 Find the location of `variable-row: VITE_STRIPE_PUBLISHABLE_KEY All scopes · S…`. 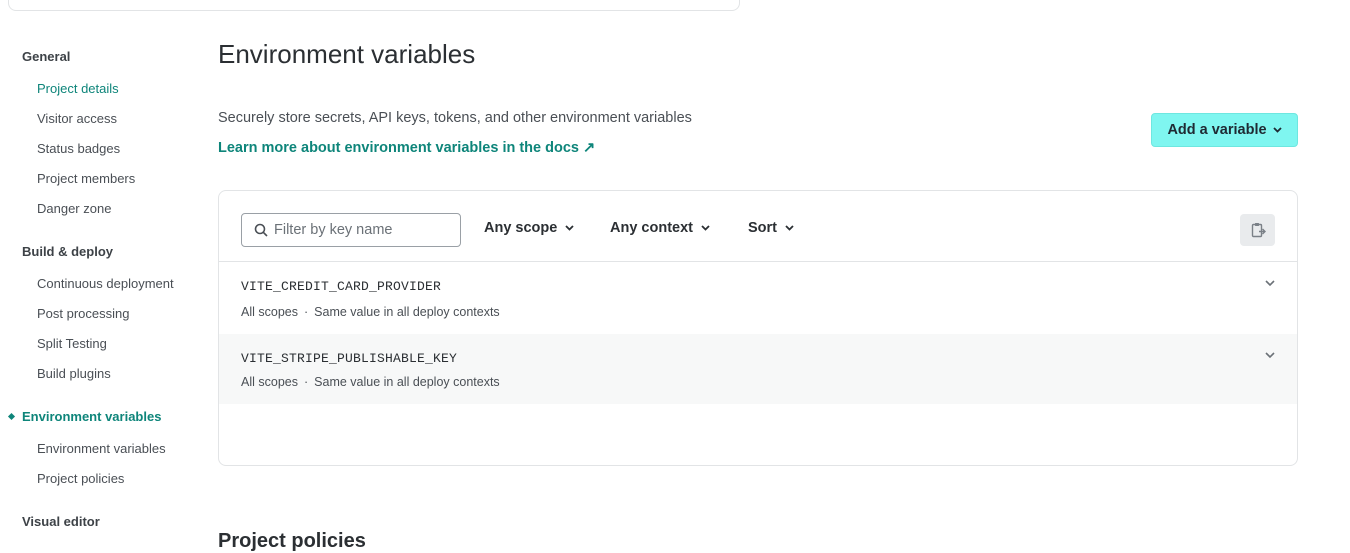

variable-row: VITE_STRIPE_PUBLISHABLE_KEY All scopes · S… is located at coordinates (758, 369).